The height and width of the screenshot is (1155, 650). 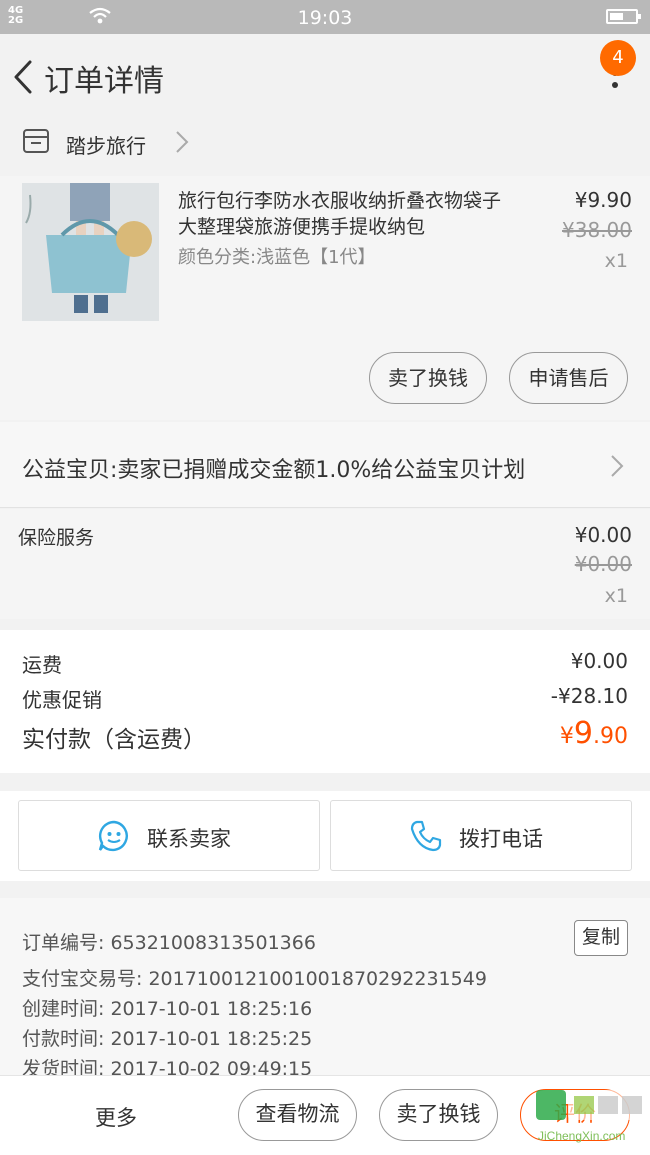 I want to click on paid-time: 付款时间: 2017-10-01 18:25:25, so click(x=167, y=1039).